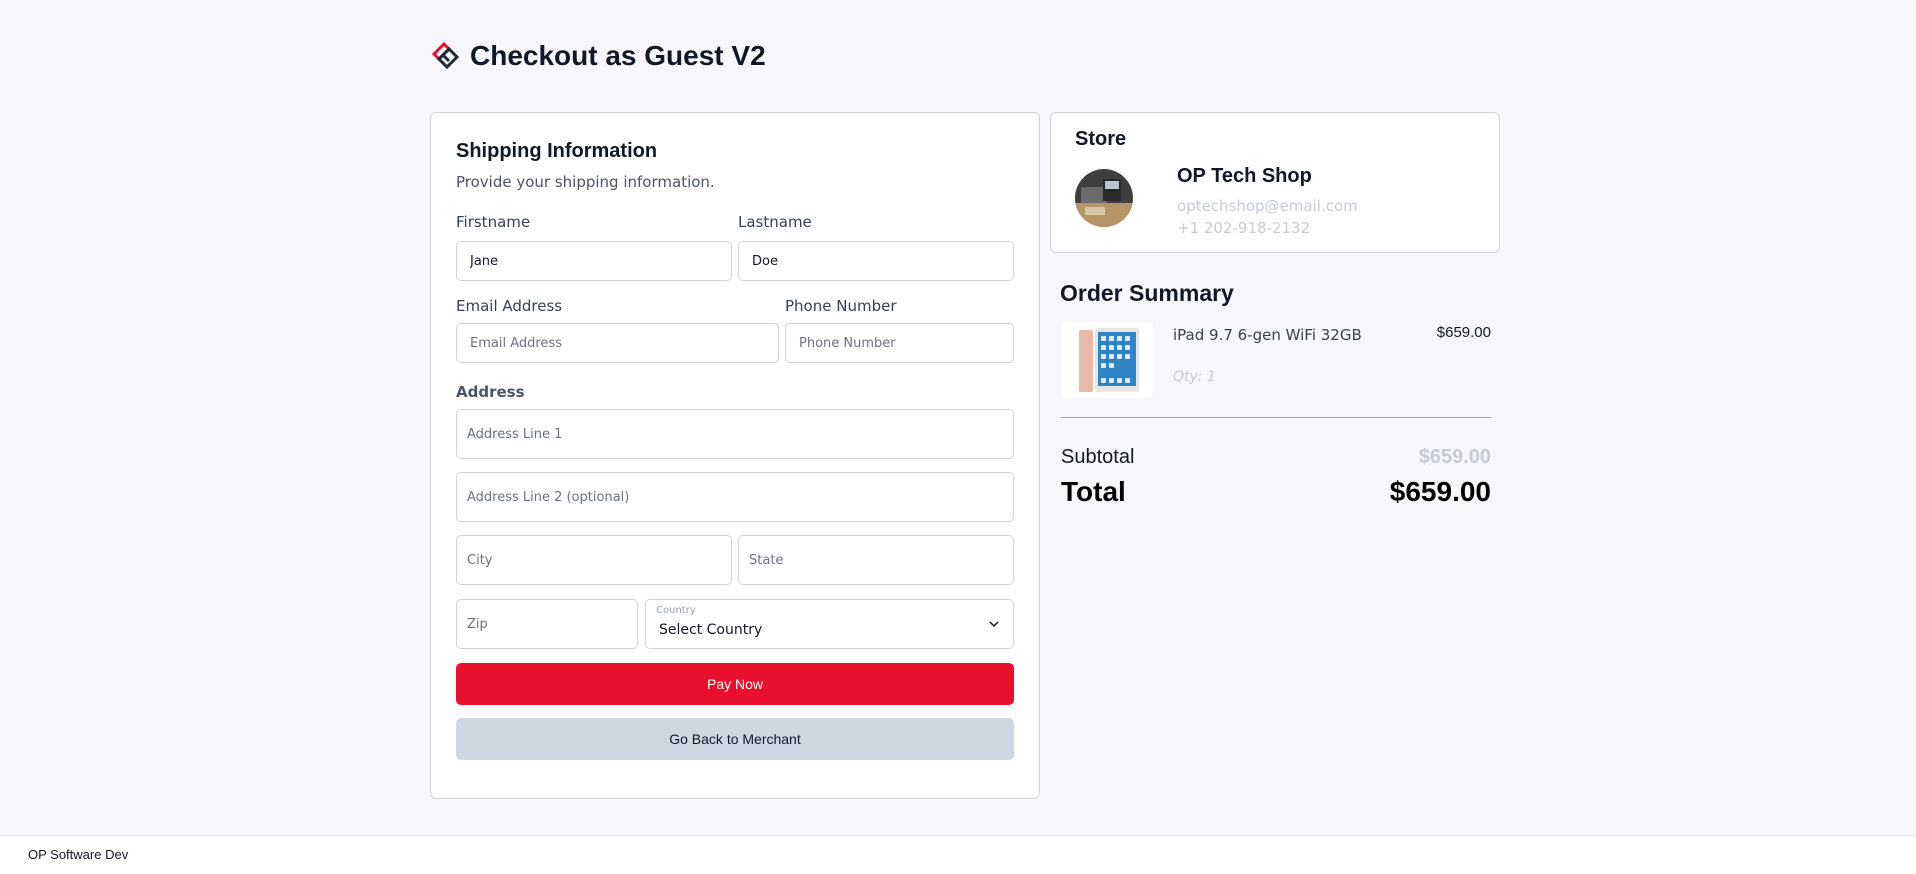 The height and width of the screenshot is (874, 1916). I want to click on summary-divider, so click(1276, 417).